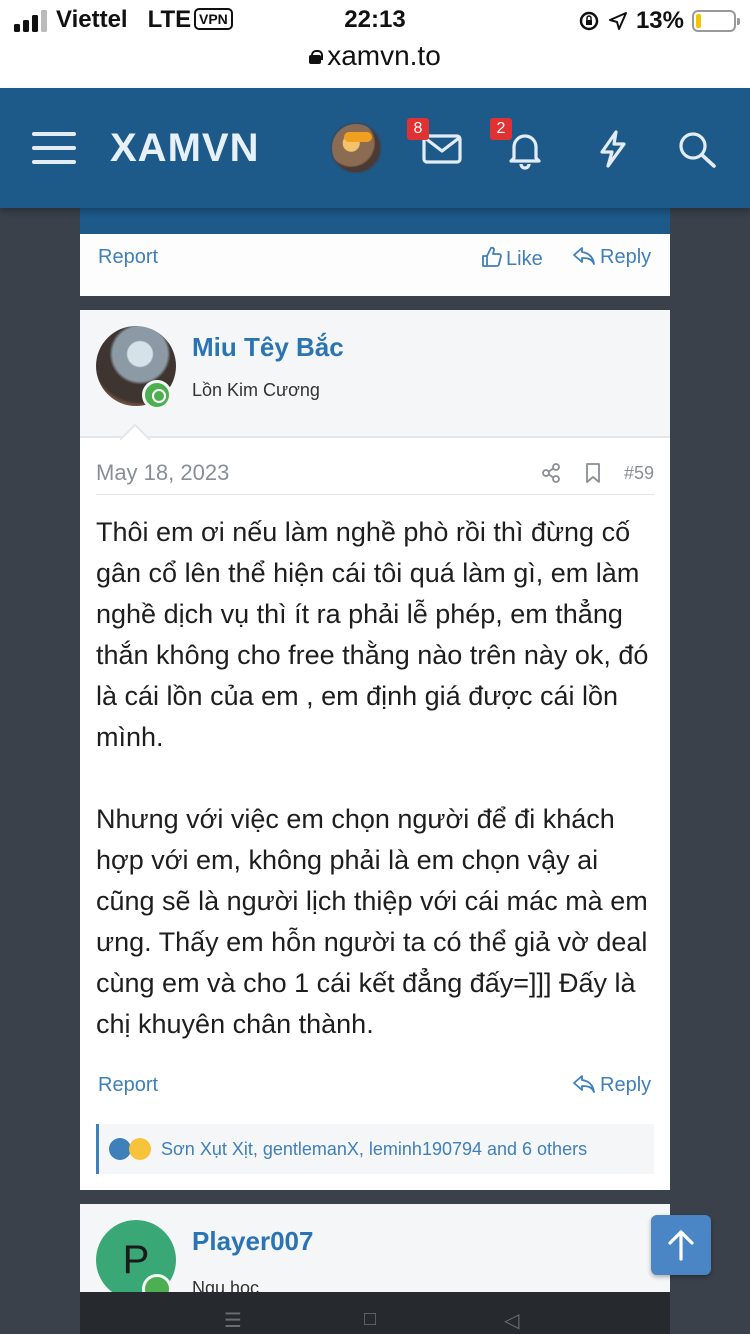 Image resolution: width=750 pixels, height=1334 pixels. What do you see at coordinates (437, 145) in the screenshot?
I see `inbox-button: 8` at bounding box center [437, 145].